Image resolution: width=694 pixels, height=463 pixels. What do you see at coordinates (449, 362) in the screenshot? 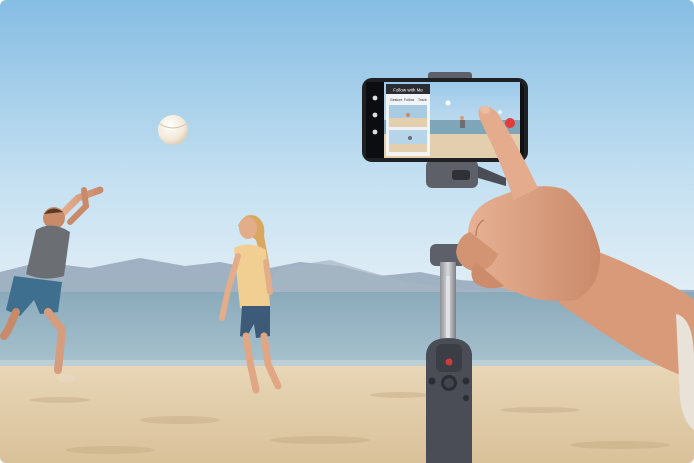
I see `record-button-icon` at bounding box center [449, 362].